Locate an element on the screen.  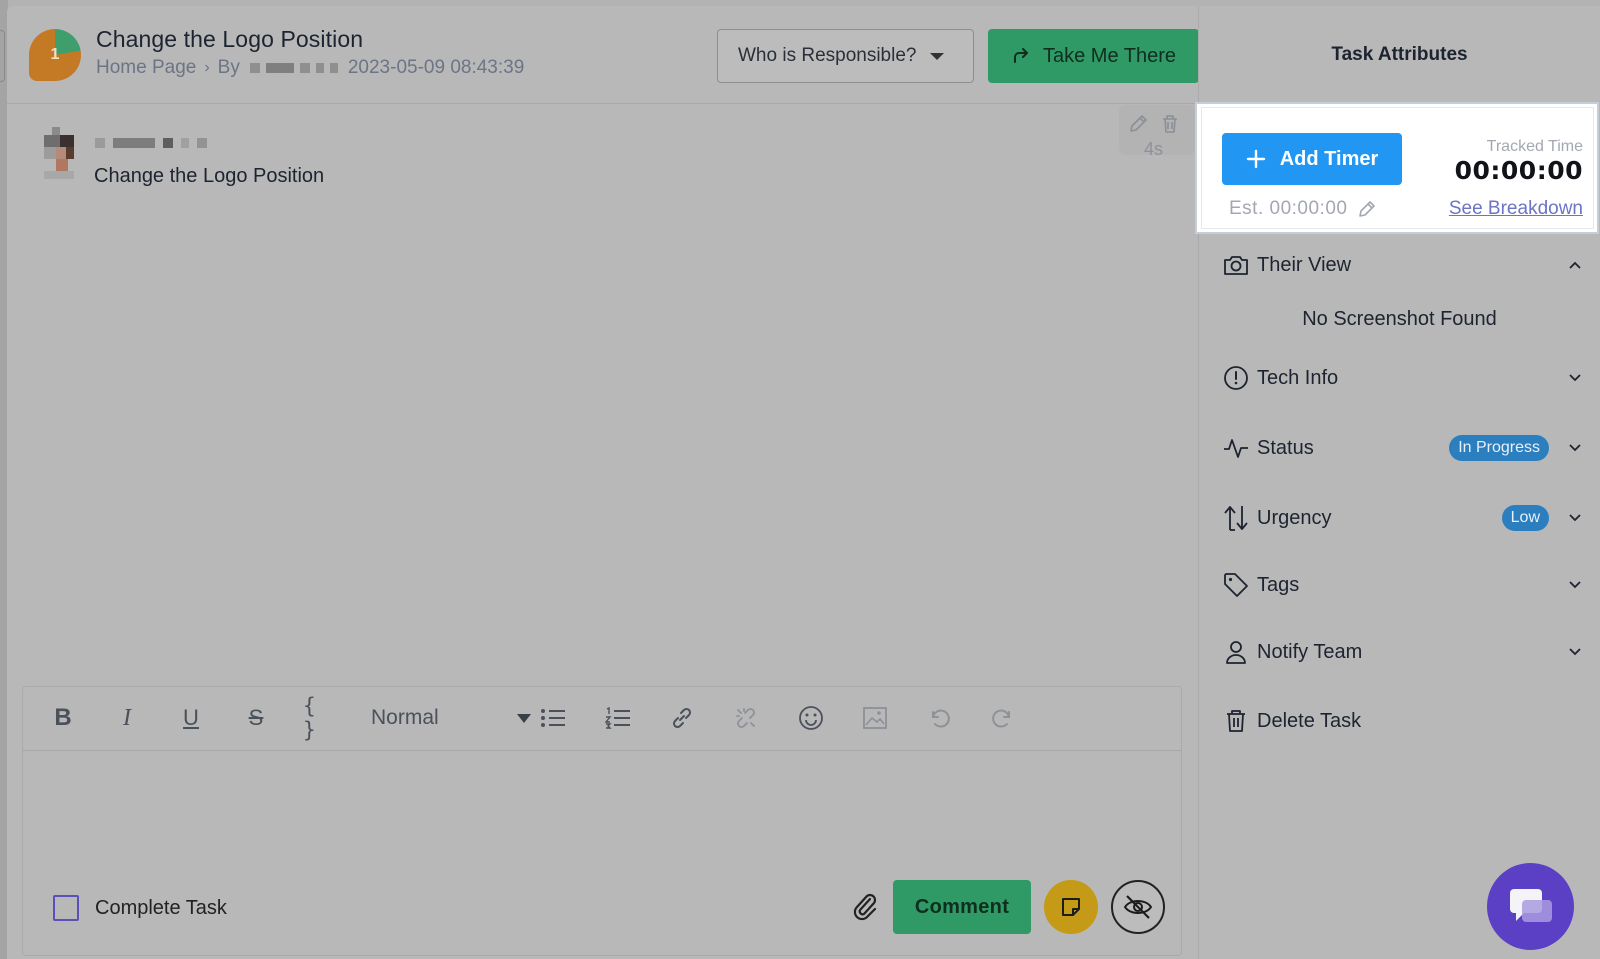
sticky-note-button is located at coordinates (1071, 907).